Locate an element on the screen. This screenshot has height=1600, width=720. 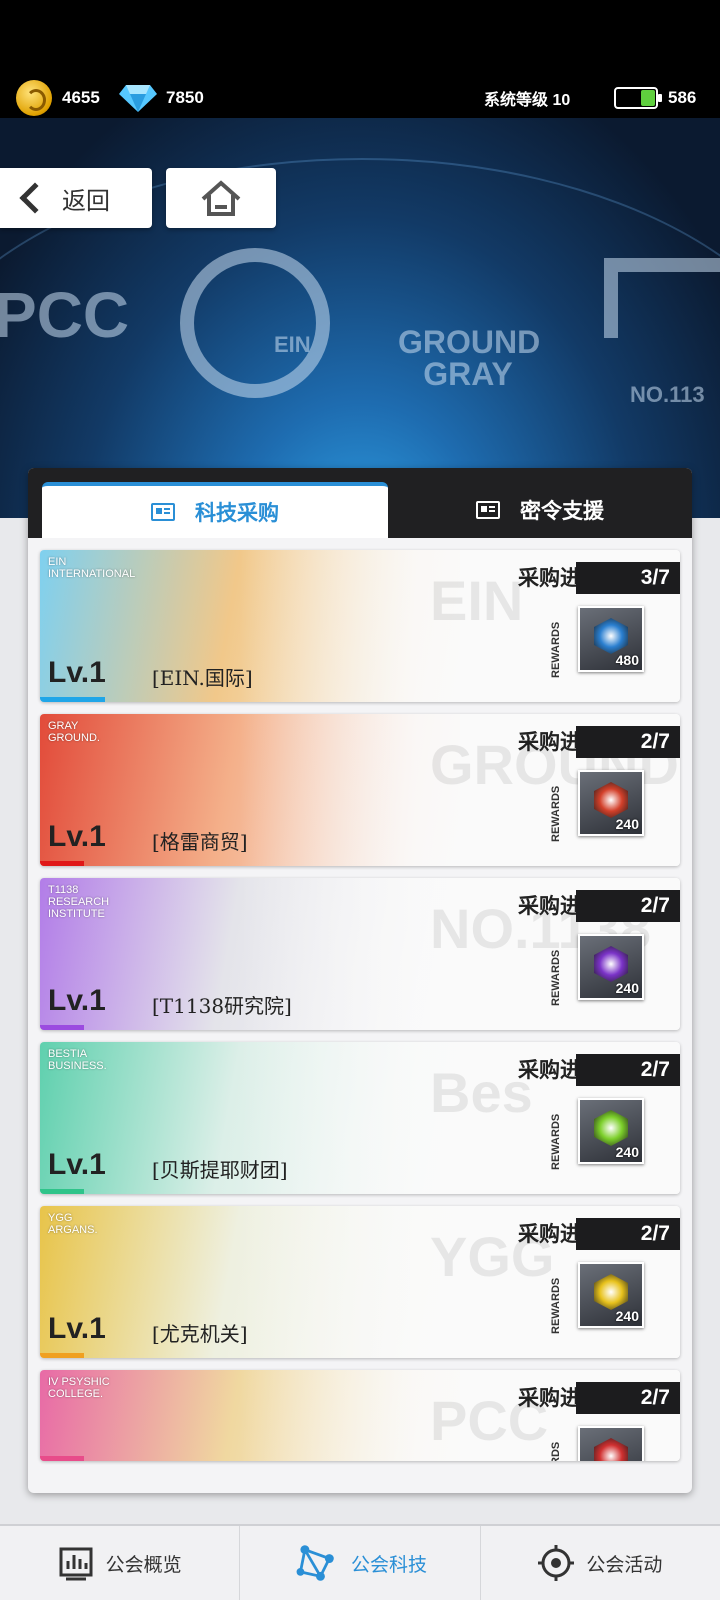
faction-tag: BESTIA BUSINESS. is located at coordinates (77, 1060).